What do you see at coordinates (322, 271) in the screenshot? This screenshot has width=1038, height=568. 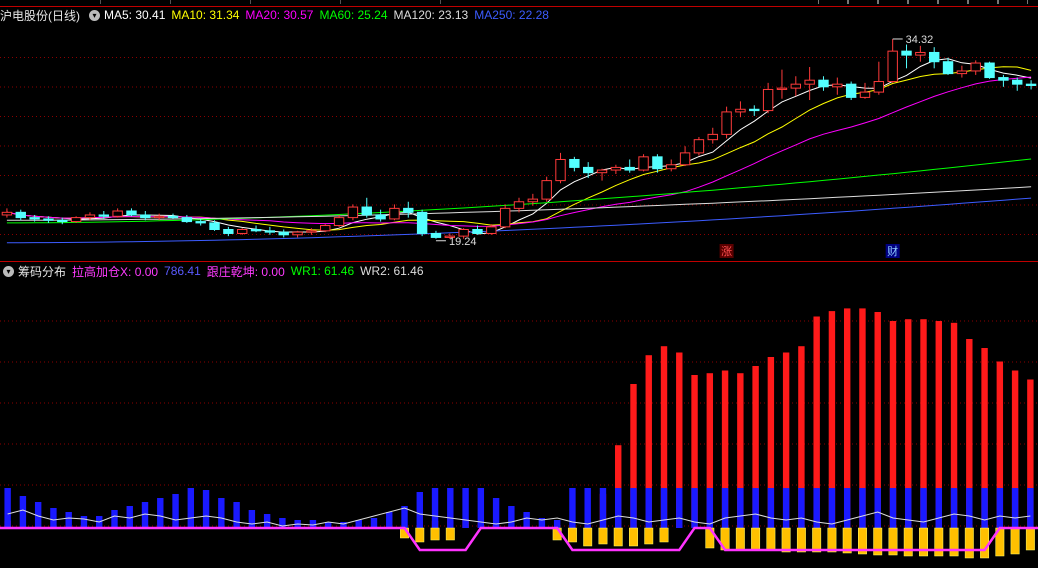 I see `indicator-value: WR1: 61.46` at bounding box center [322, 271].